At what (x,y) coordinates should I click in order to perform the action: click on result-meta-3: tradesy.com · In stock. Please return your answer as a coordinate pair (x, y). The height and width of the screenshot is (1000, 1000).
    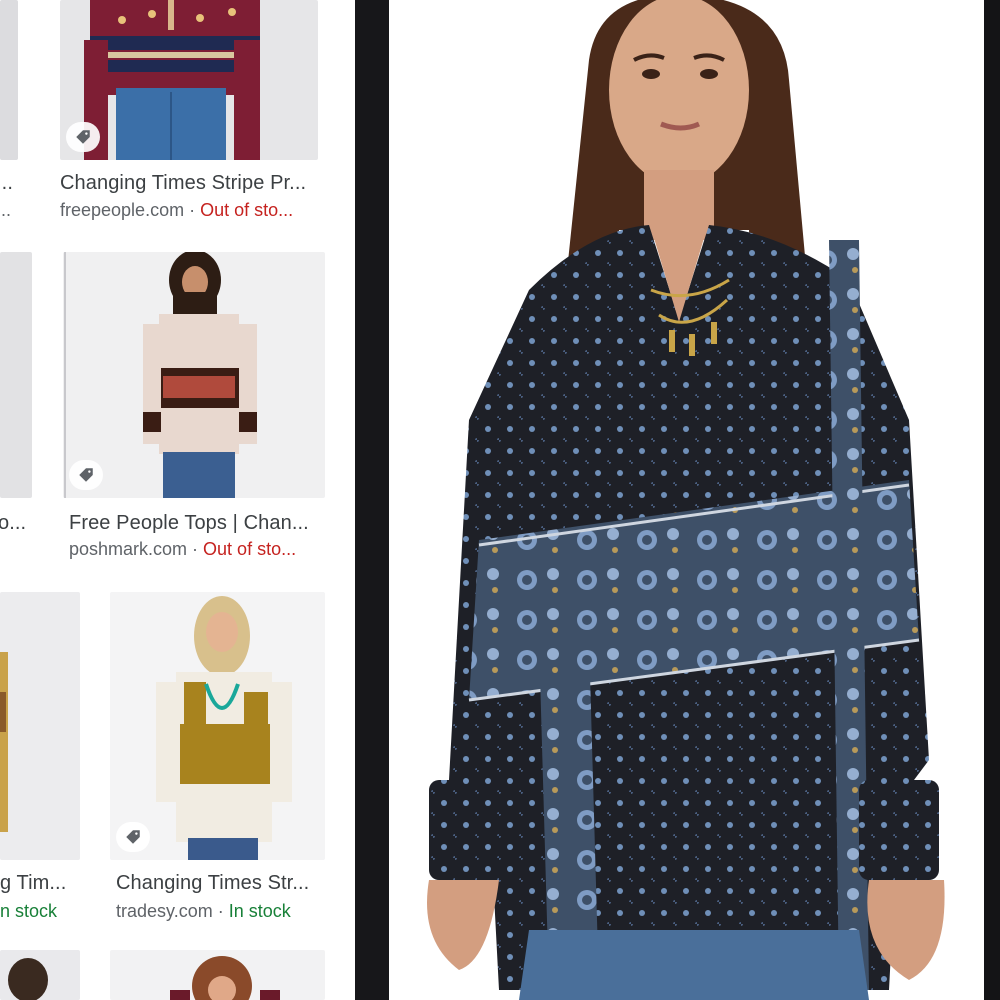
    Looking at the image, I should click on (231, 911).